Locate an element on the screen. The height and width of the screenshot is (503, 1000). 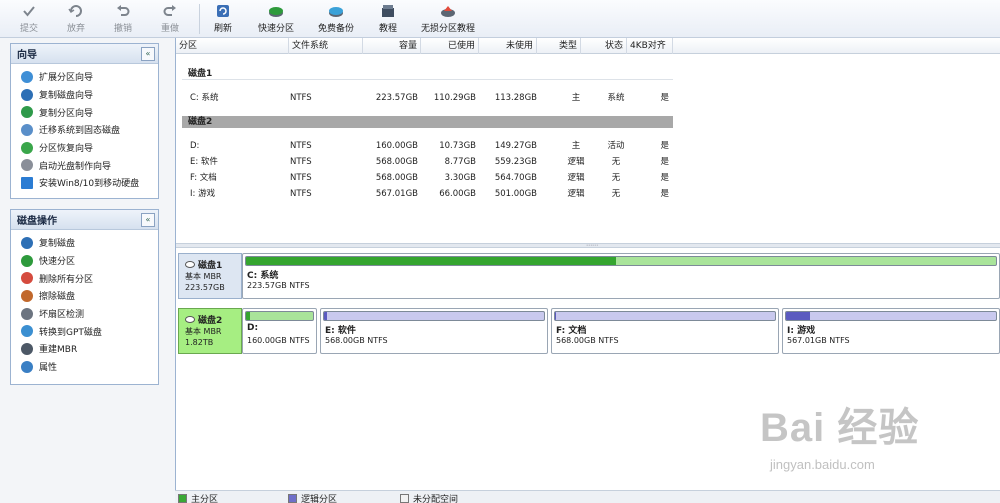
free-backup-button: 免费备份 is located at coordinates (336, 19).